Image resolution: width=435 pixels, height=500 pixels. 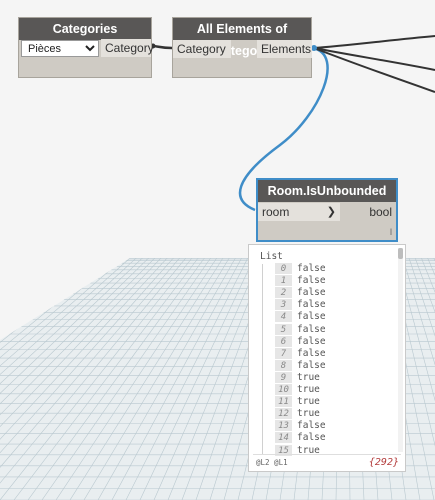 I want to click on list-item-index: 2, so click(x=283, y=293).